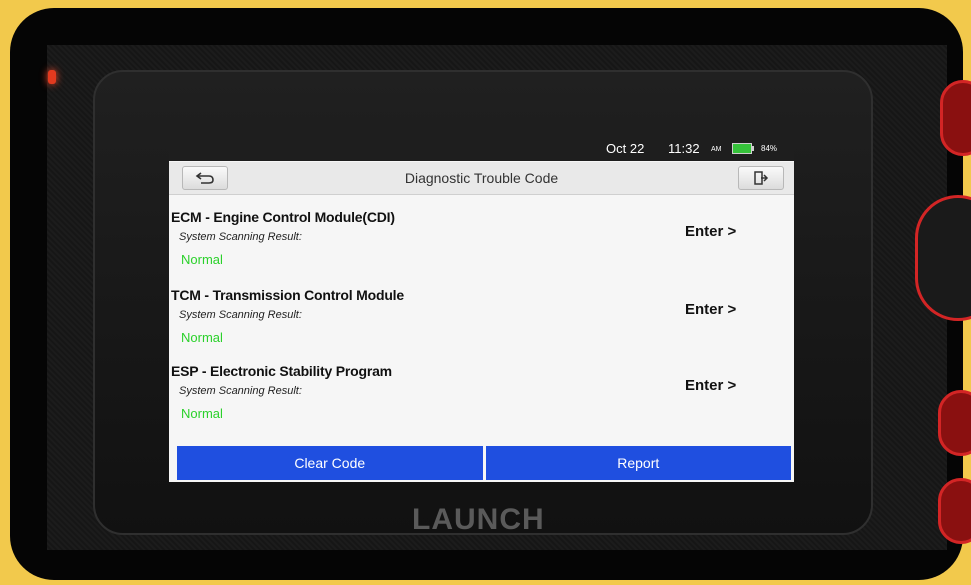 This screenshot has height=585, width=971. Describe the element at coordinates (330, 463) in the screenshot. I see `clear-code-button: Clear Code` at that location.